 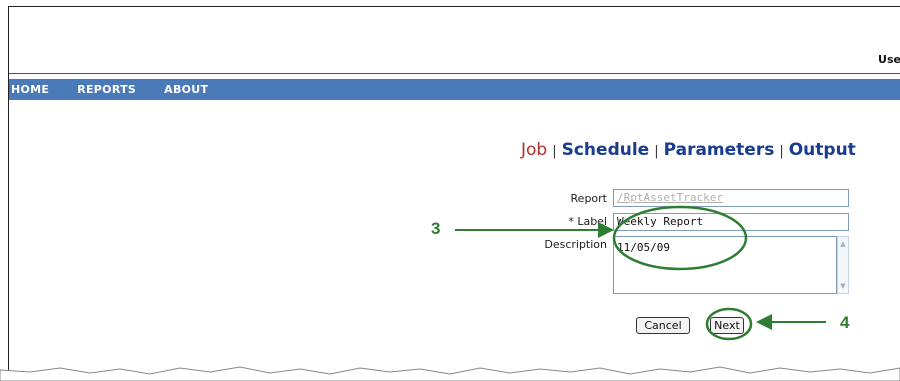 What do you see at coordinates (587, 221) in the screenshot?
I see `label-label: * Label` at bounding box center [587, 221].